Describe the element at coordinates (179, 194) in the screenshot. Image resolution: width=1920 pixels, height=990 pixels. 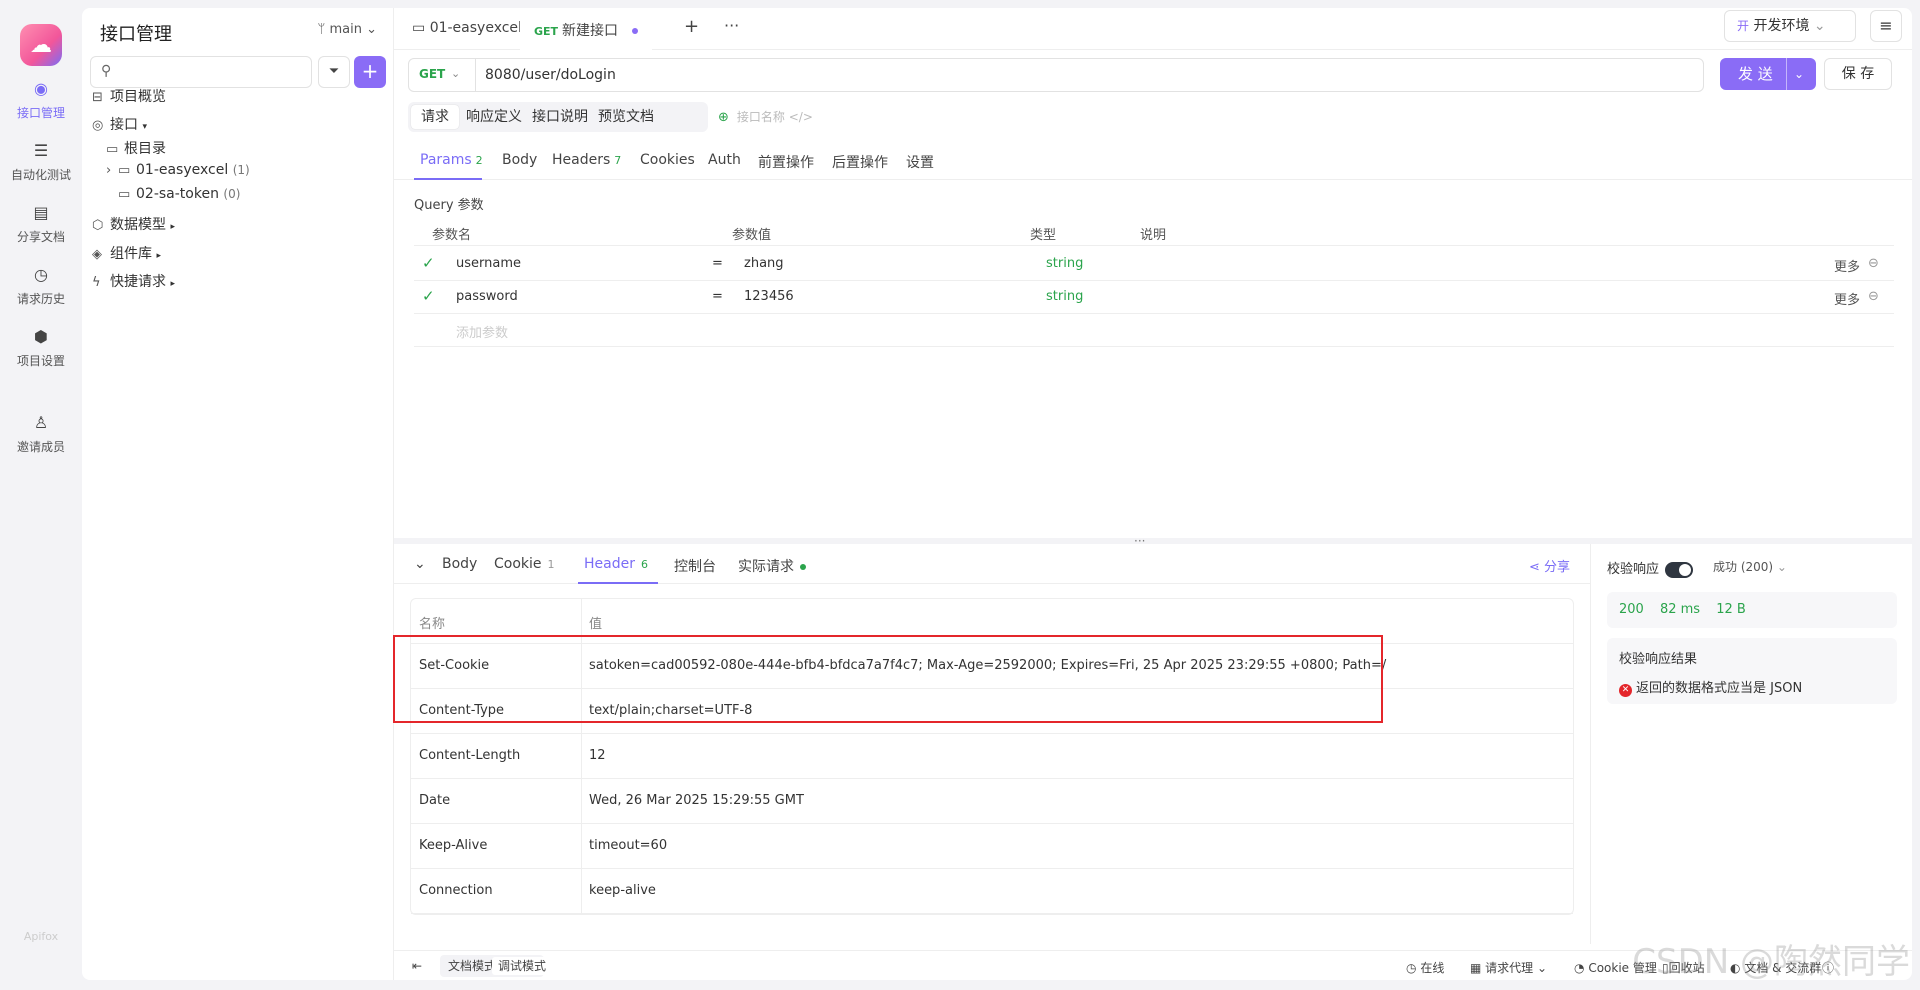
I see `tree-item-folder: ▭ 02-sa-token (0)` at that location.